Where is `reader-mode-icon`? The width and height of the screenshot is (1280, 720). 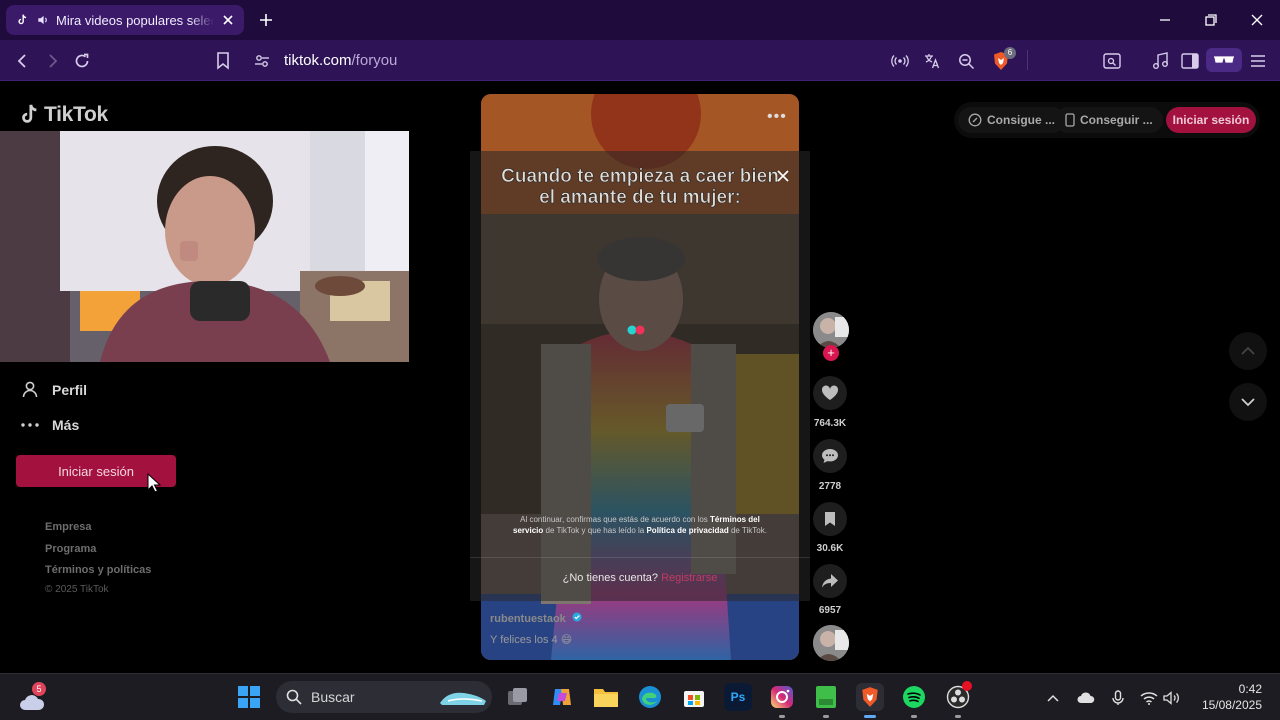
reader-mode-icon is located at coordinates (1112, 61).